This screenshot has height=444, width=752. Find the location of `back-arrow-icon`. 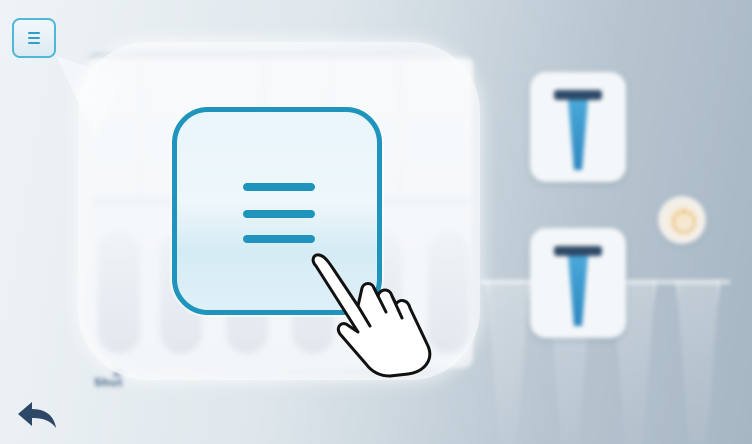

back-arrow-icon is located at coordinates (36, 414).